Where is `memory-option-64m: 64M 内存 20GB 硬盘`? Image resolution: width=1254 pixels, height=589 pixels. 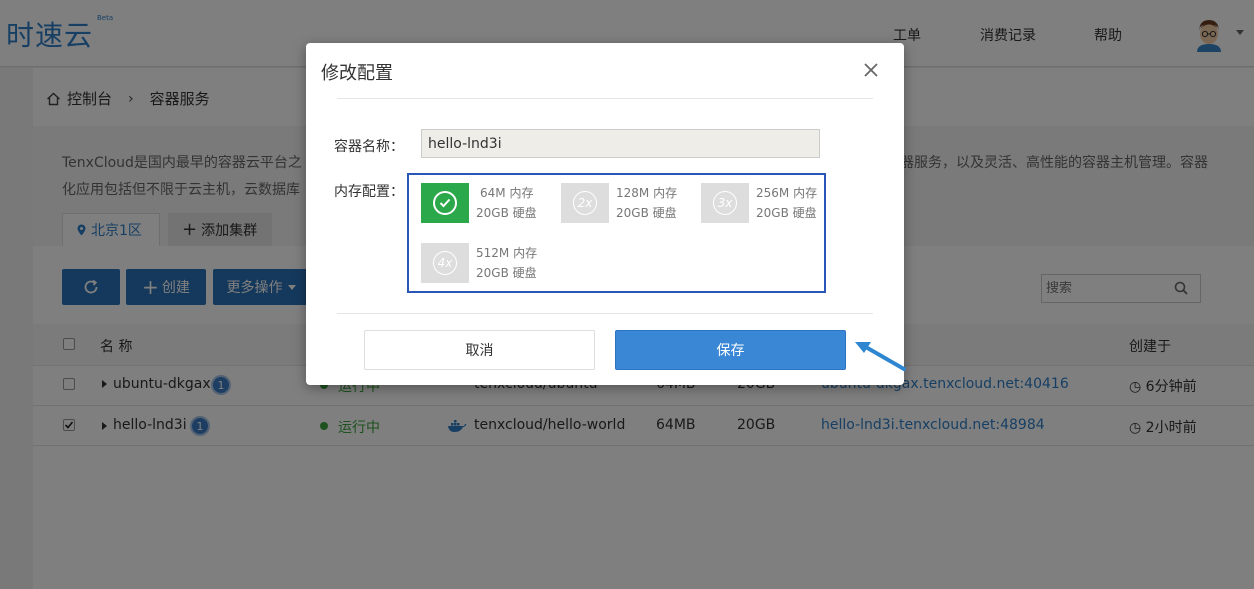 memory-option-64m: 64M 内存 20GB 硬盘 is located at coordinates (479, 203).